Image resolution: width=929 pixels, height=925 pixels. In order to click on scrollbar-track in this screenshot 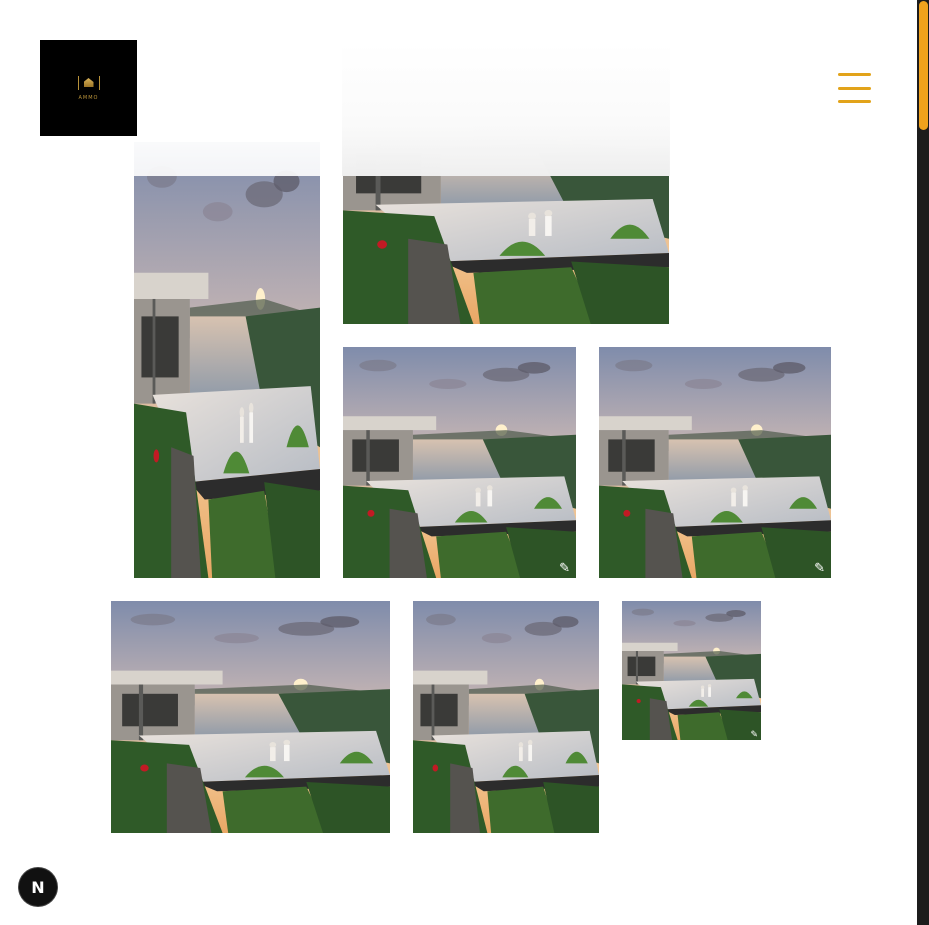, I will do `click(923, 462)`.